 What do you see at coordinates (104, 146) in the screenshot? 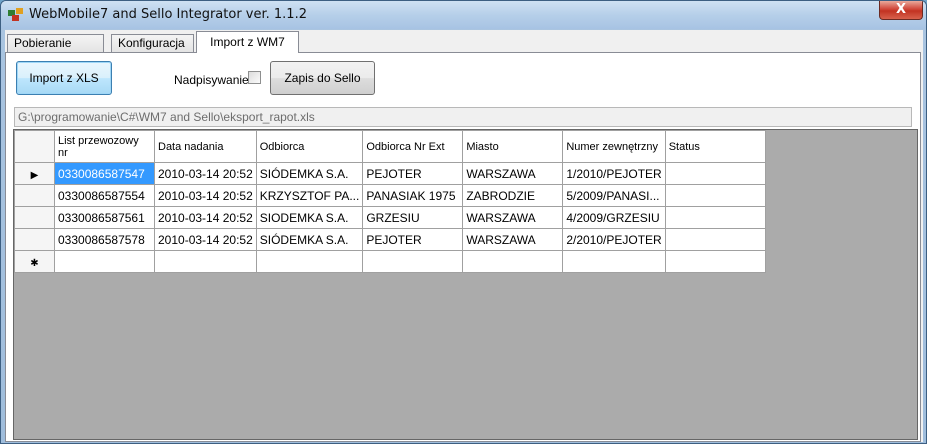
I see `column-header-list-przewozowy: List przewozowy nr` at bounding box center [104, 146].